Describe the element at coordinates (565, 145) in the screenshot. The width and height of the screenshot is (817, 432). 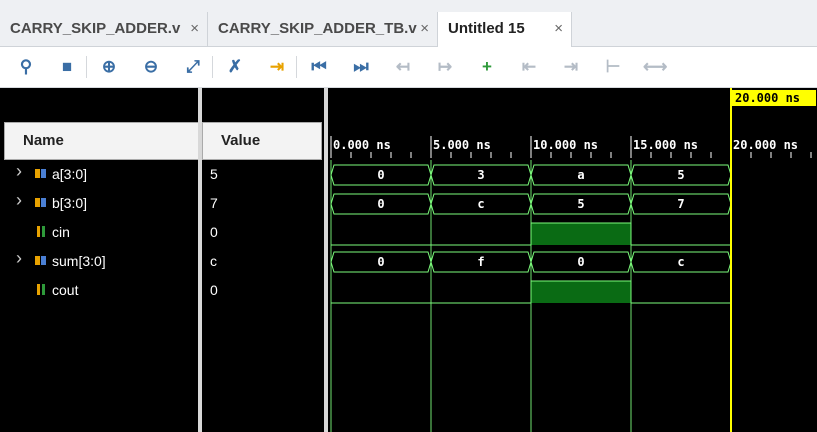
I see `time-tick-label: 10.000 ns` at that location.